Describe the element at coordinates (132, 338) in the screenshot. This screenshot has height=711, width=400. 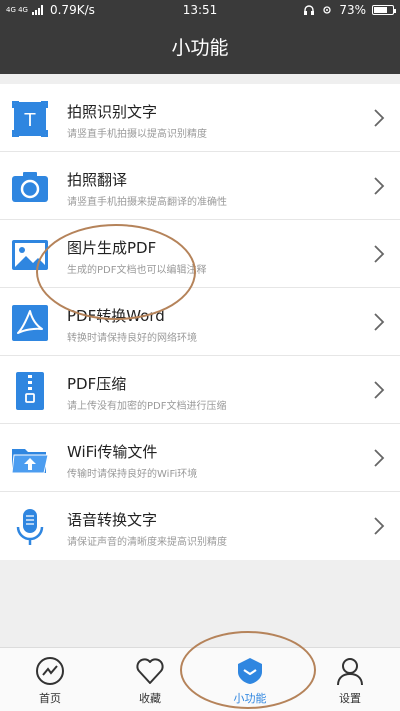
I see `feature-subtitle: 转换时请保持良好的网络环境` at that location.